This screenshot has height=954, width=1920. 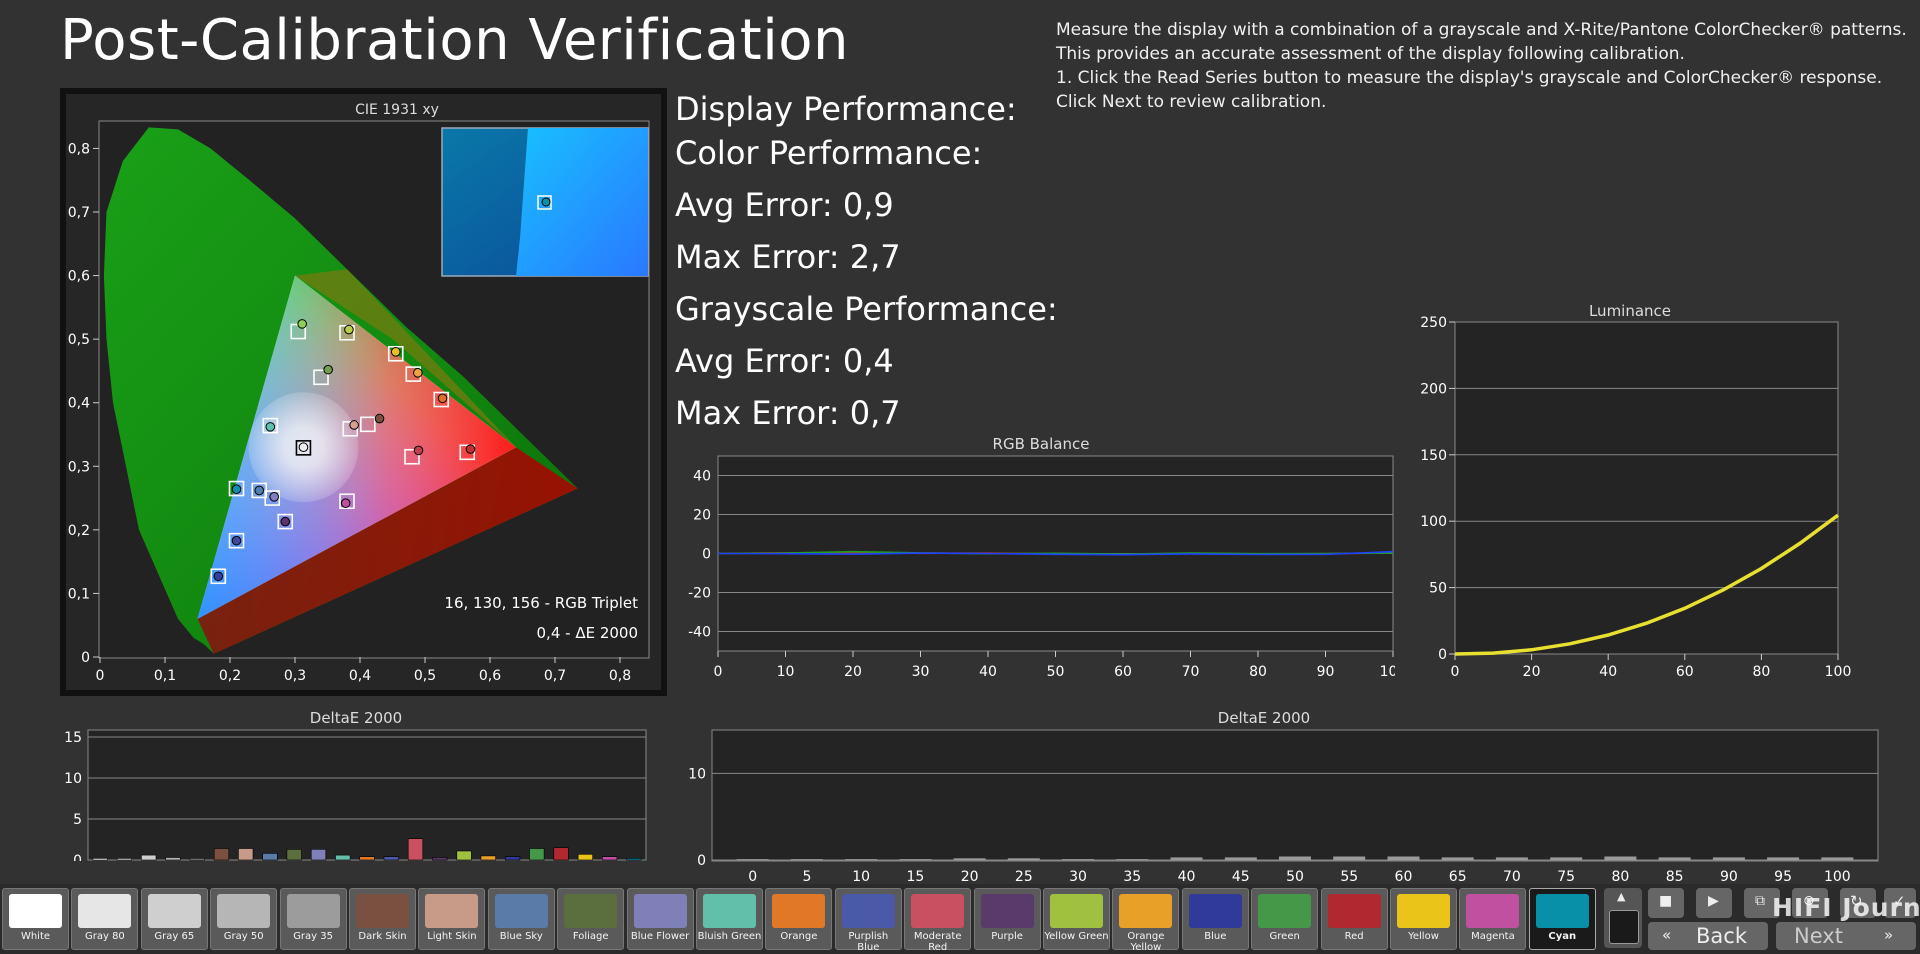 What do you see at coordinates (1146, 942) in the screenshot?
I see `patch-label: Orange Yellow` at bounding box center [1146, 942].